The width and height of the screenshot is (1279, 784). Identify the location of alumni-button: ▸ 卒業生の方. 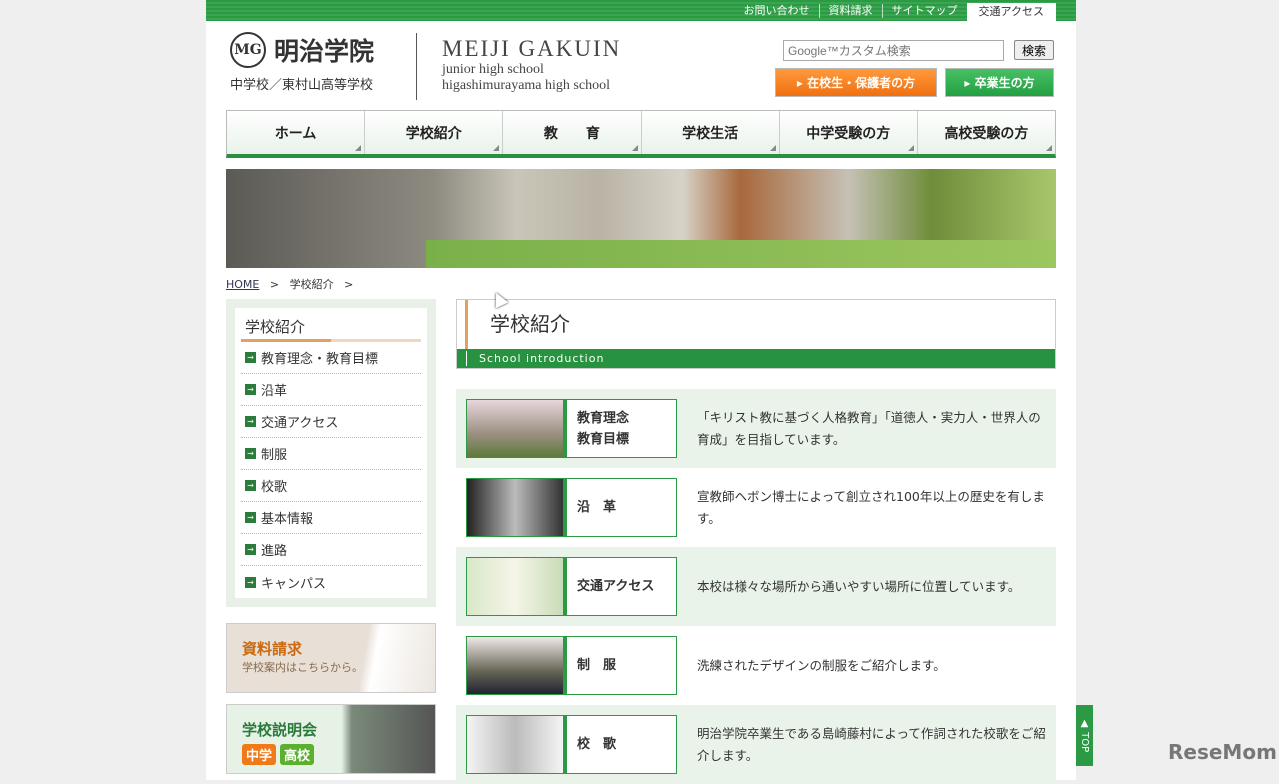
(999, 82).